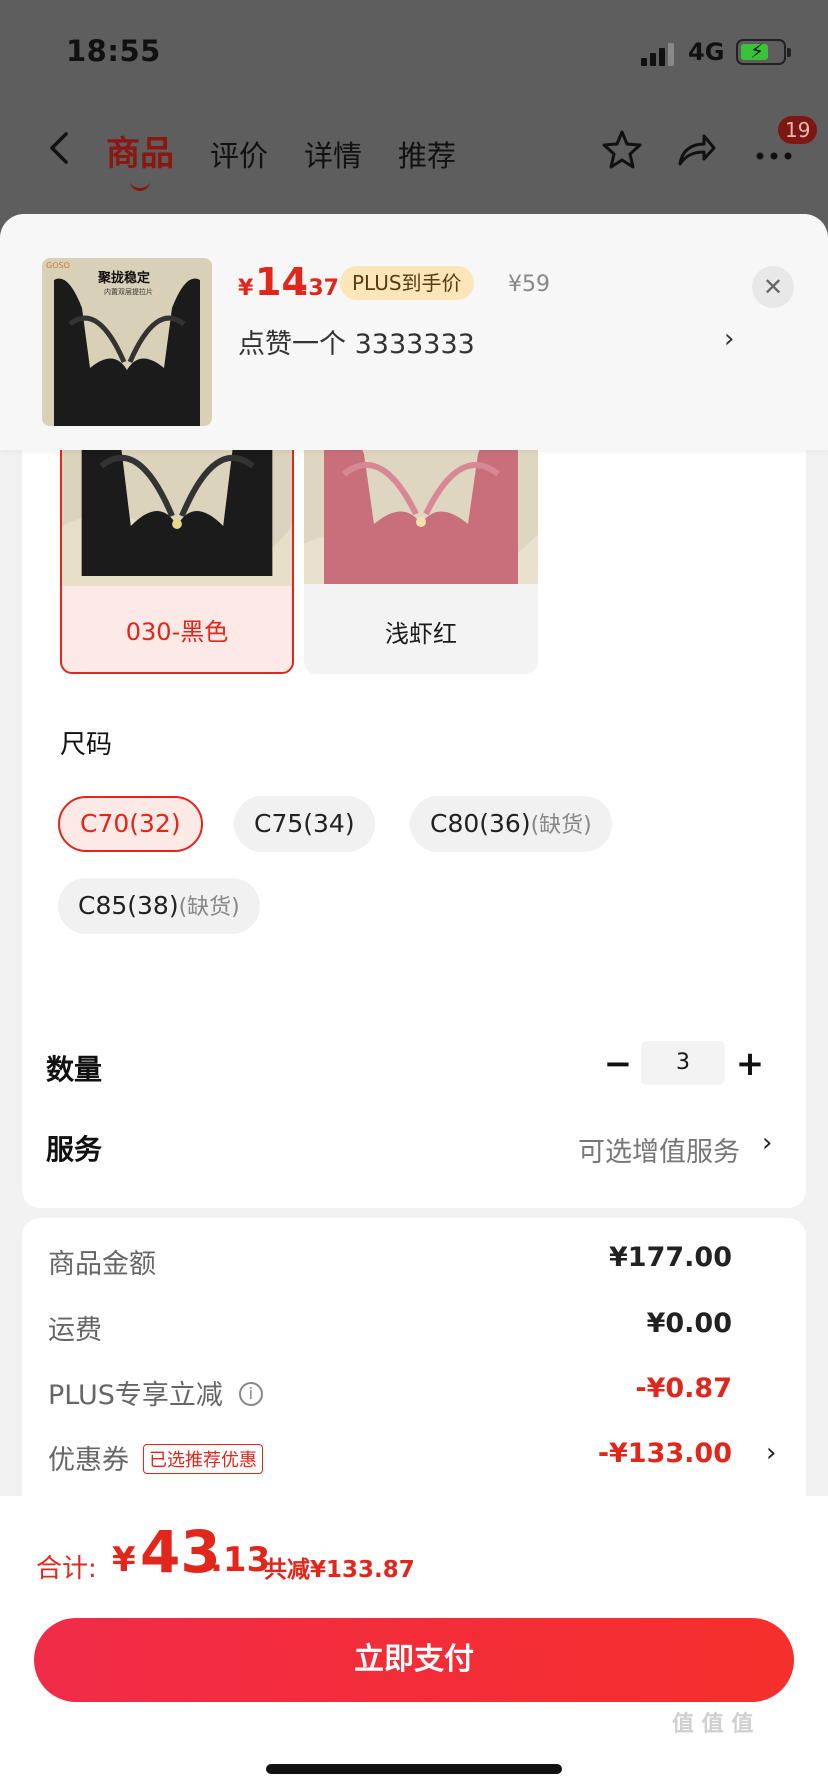 Image resolution: width=828 pixels, height=1792 pixels. Describe the element at coordinates (123, 278) in the screenshot. I see `svg-text: 聚拢稳定` at that location.